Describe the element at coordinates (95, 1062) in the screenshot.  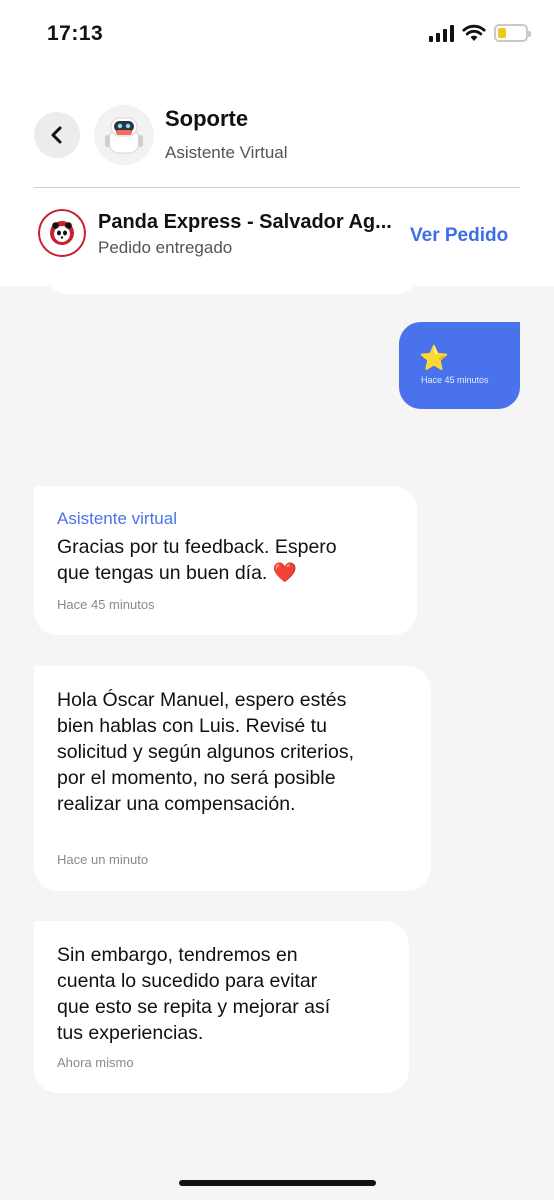
I see `message-time: Ahora mismo` at that location.